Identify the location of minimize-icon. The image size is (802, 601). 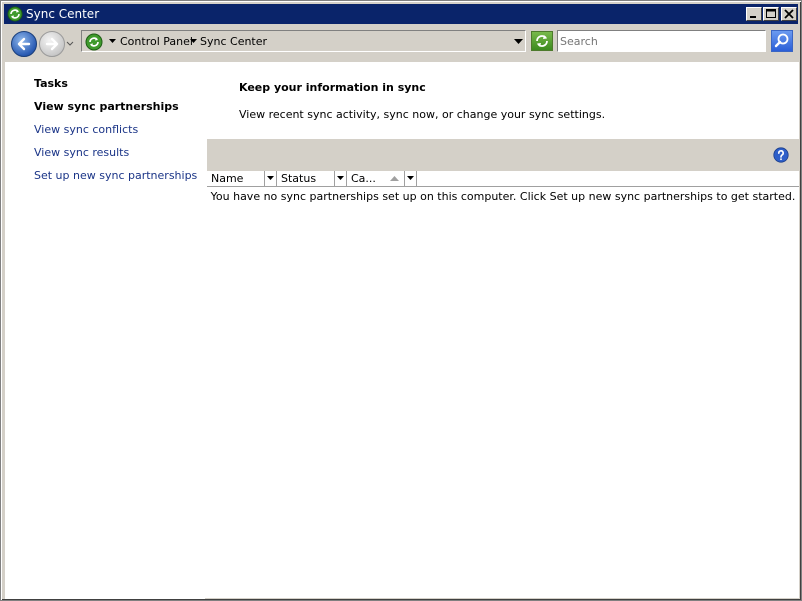
(753, 17).